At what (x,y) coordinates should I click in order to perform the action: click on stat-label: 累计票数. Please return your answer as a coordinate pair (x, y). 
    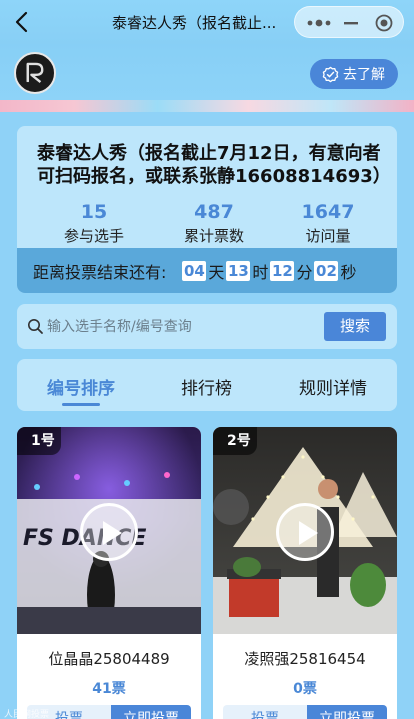
    Looking at the image, I should click on (213, 236).